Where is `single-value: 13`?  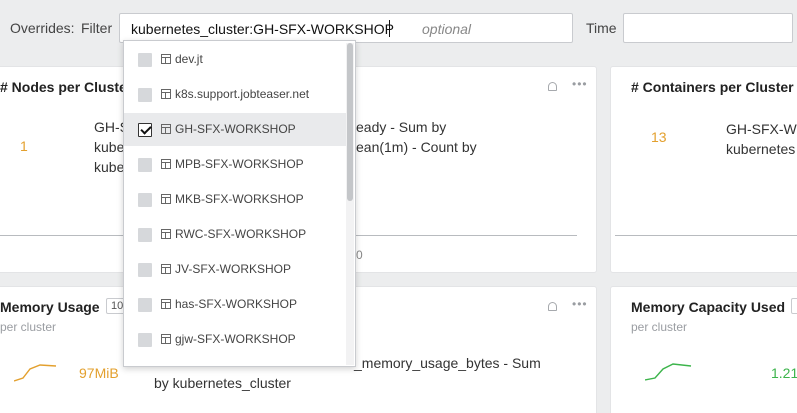
single-value: 13 is located at coordinates (659, 137).